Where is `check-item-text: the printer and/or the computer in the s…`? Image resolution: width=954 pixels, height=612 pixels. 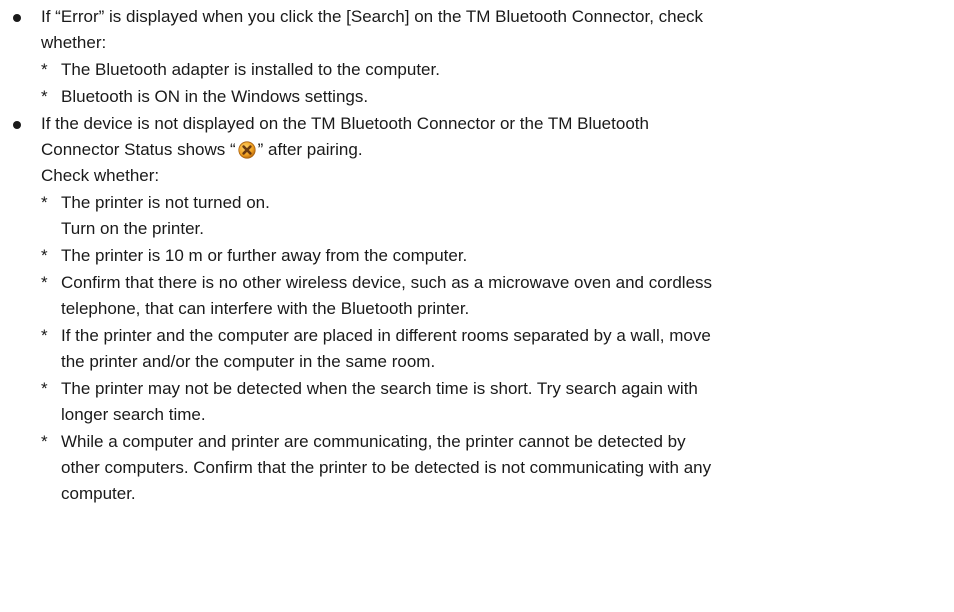 check-item-text: the printer and/or the computer in the s… is located at coordinates (248, 361).